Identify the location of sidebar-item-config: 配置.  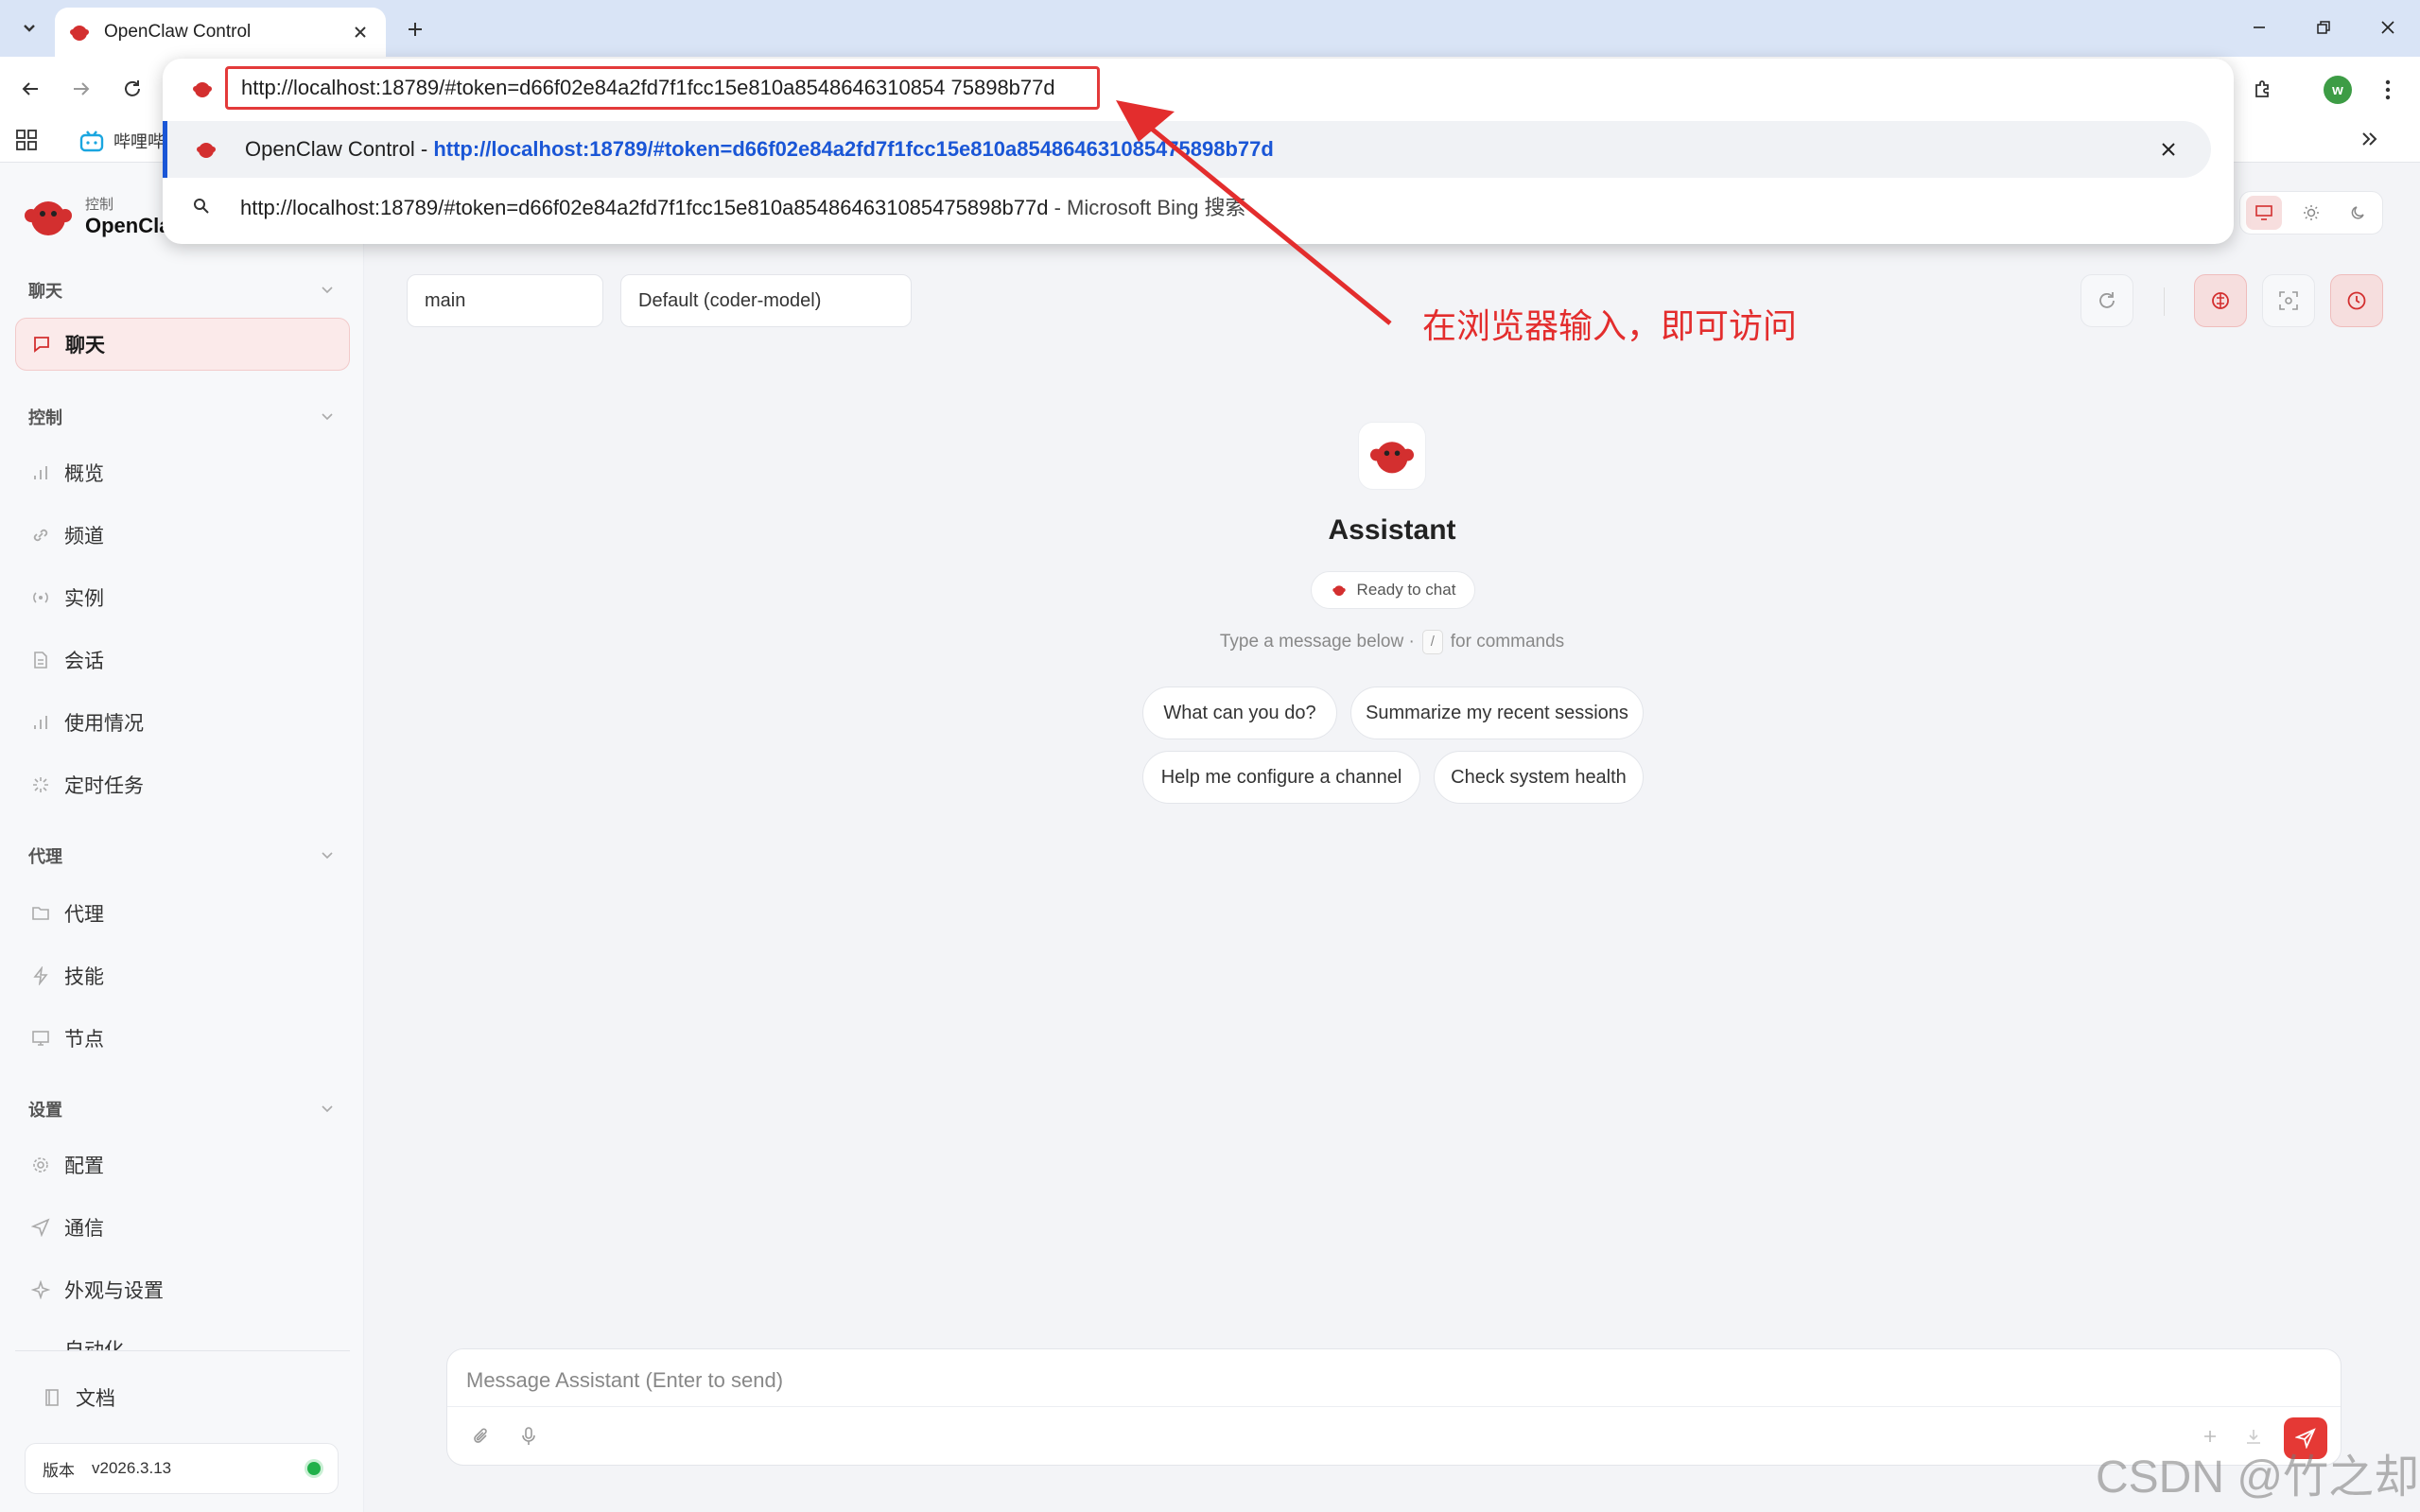
(183, 1164).